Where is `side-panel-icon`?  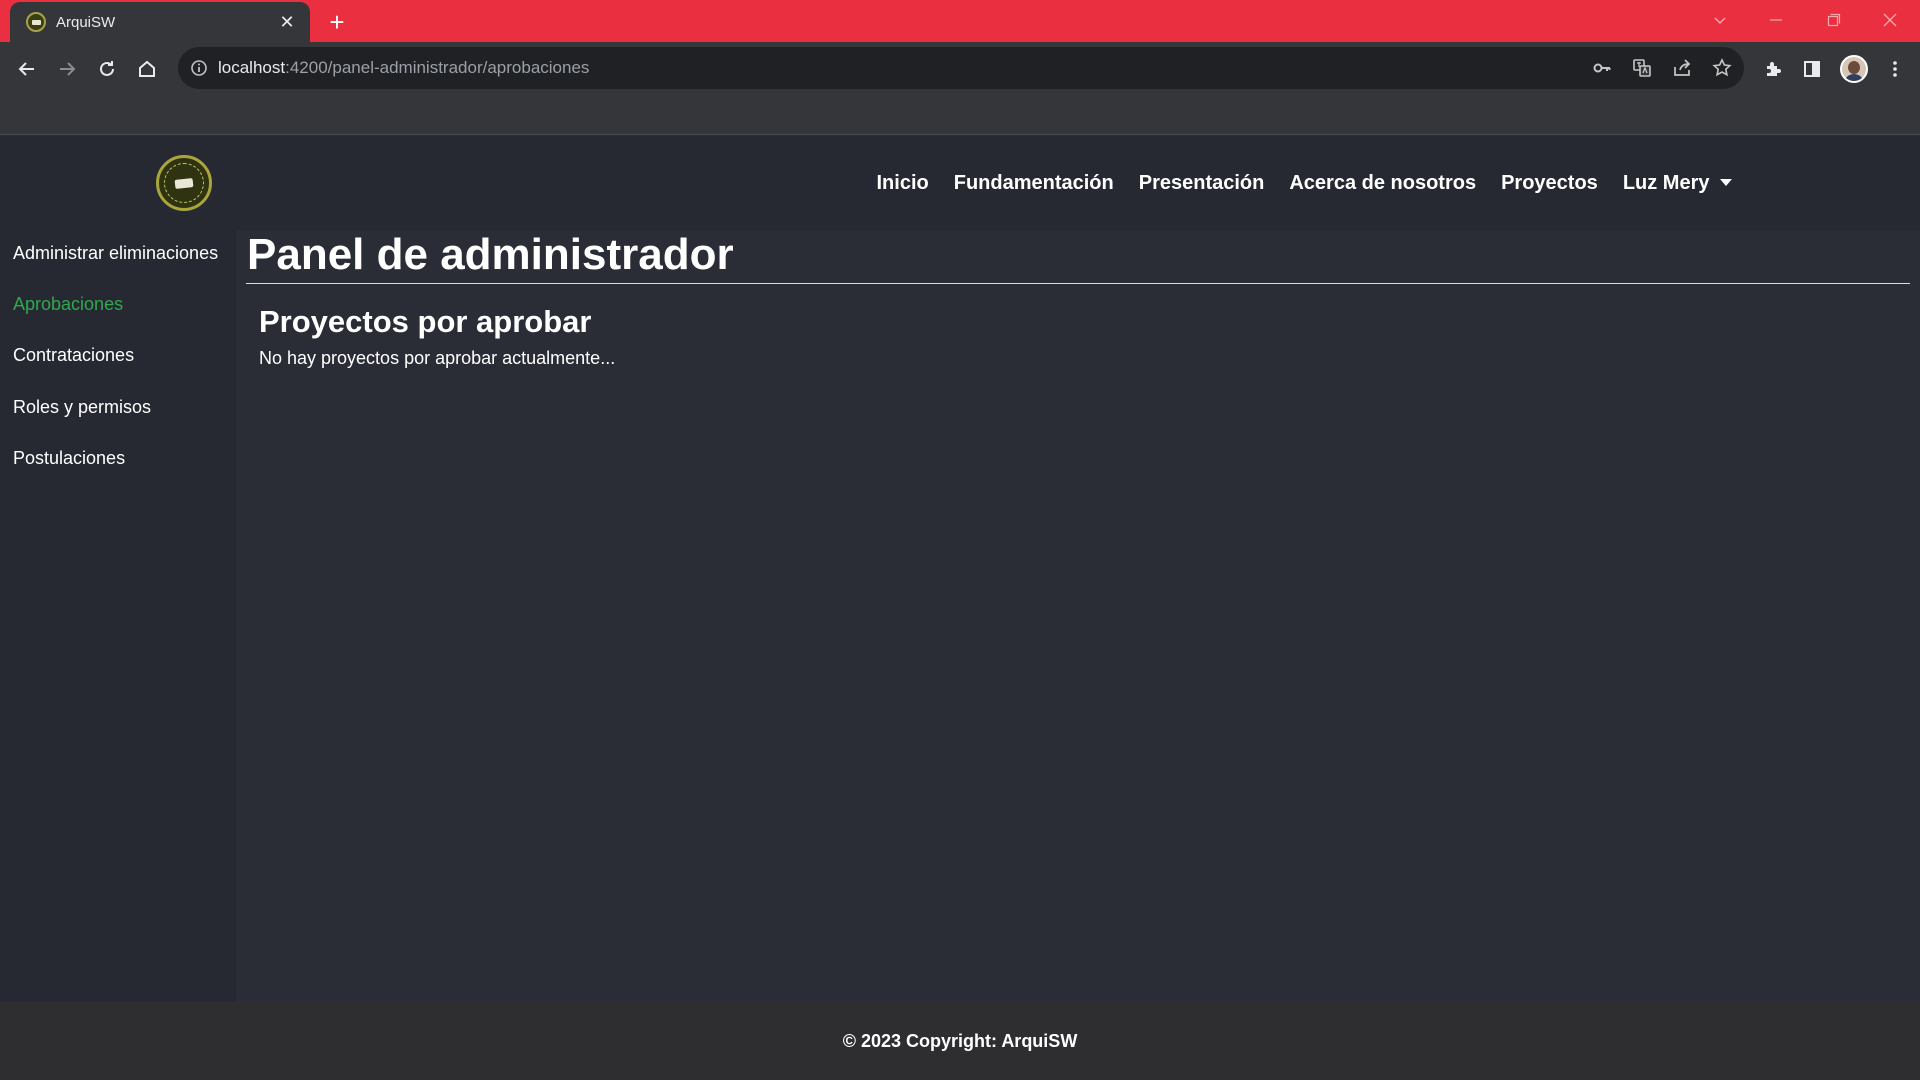 side-panel-icon is located at coordinates (1812, 69).